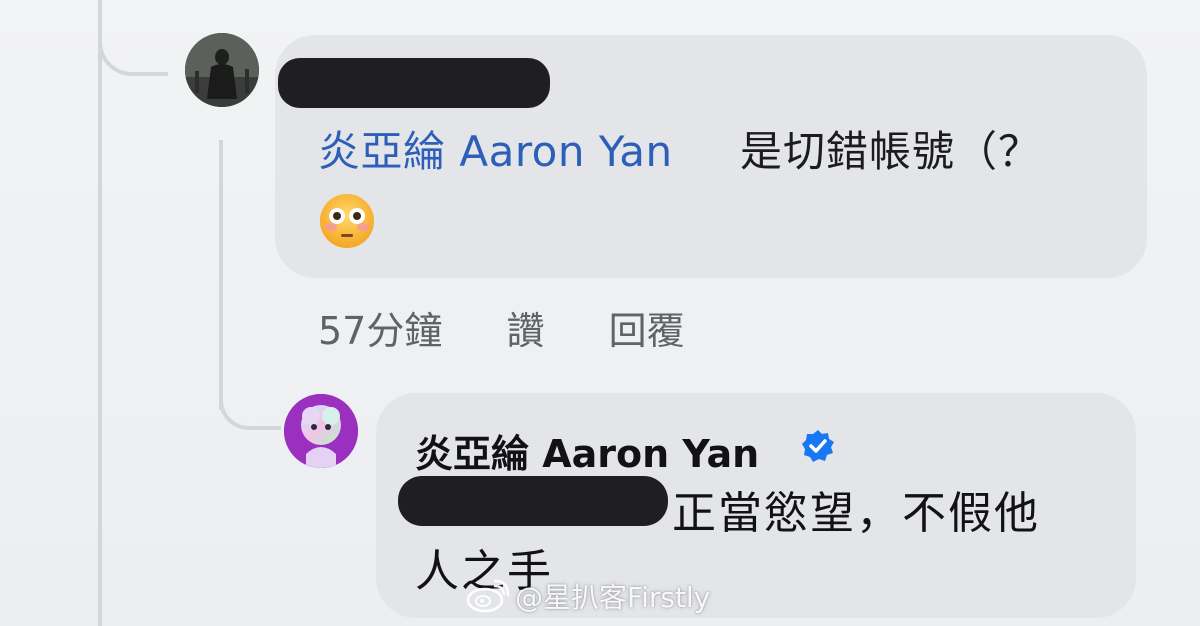  I want to click on mention-link: 炎亞綸 Aaron Yan, so click(495, 148).